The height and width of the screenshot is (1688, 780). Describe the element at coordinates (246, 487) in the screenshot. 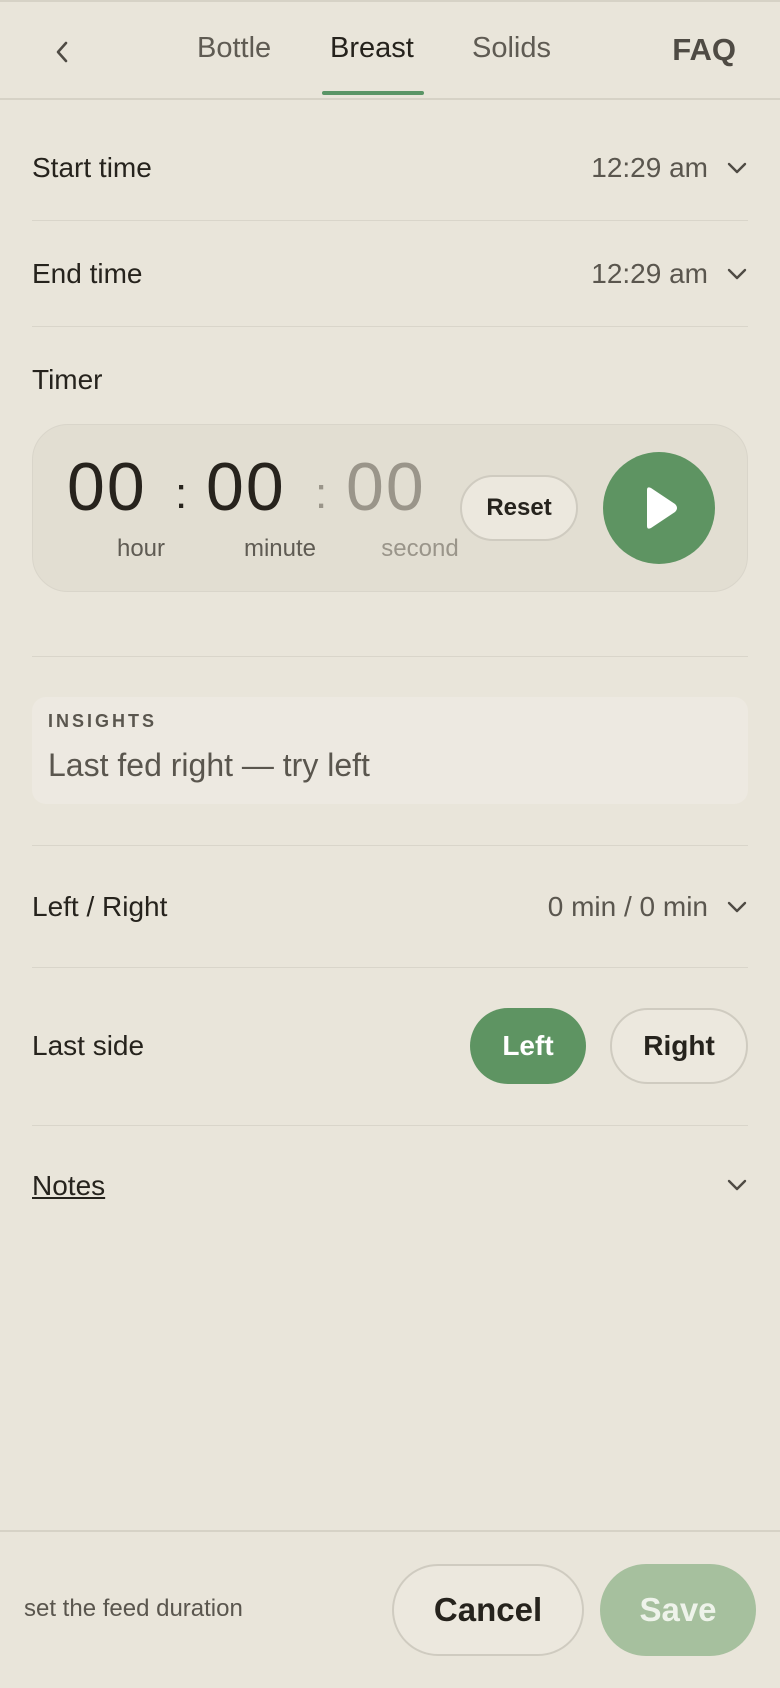

I see `timer-minutes: 00` at that location.